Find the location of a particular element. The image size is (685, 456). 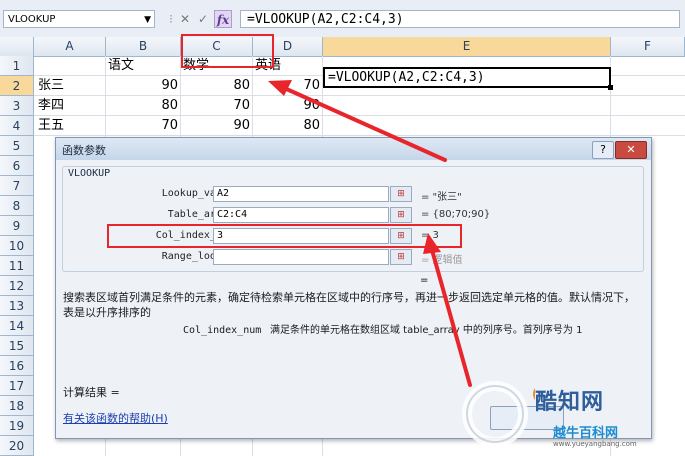

arrow-to-col-index is located at coordinates (447, 310).